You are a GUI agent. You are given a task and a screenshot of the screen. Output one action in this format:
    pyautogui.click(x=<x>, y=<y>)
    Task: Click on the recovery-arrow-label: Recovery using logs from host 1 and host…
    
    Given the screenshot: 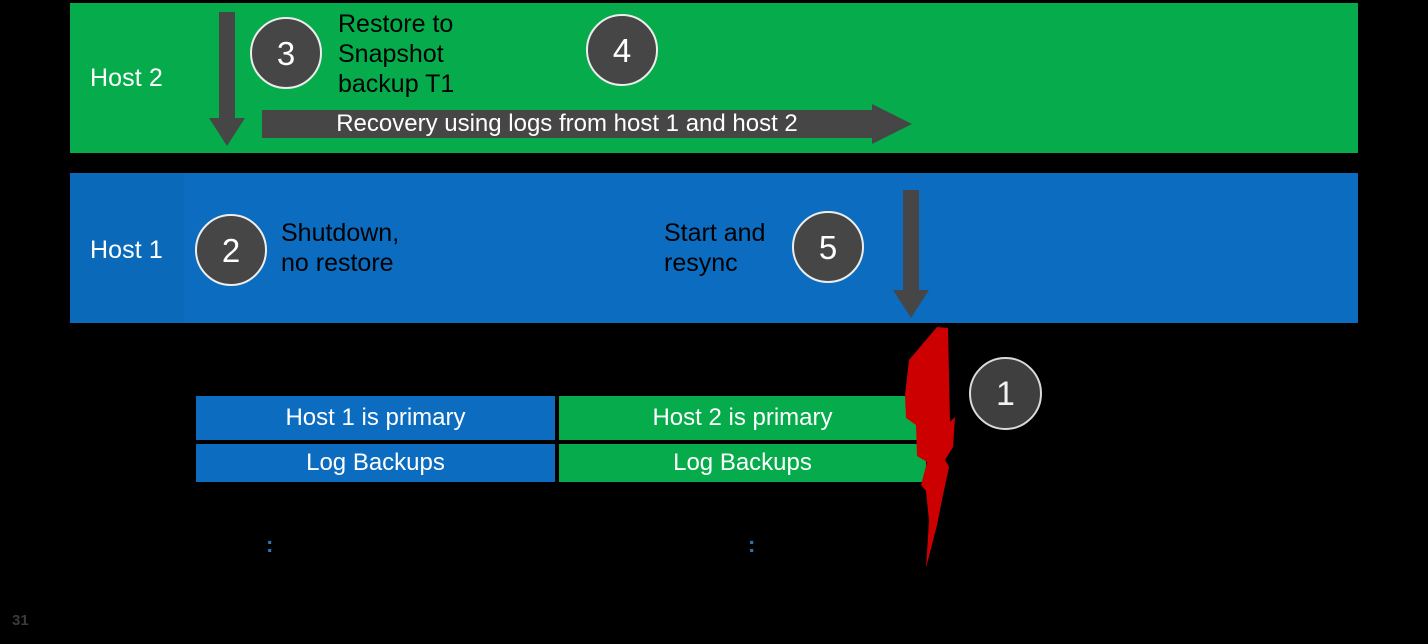 What is the action you would take?
    pyautogui.click(x=567, y=123)
    